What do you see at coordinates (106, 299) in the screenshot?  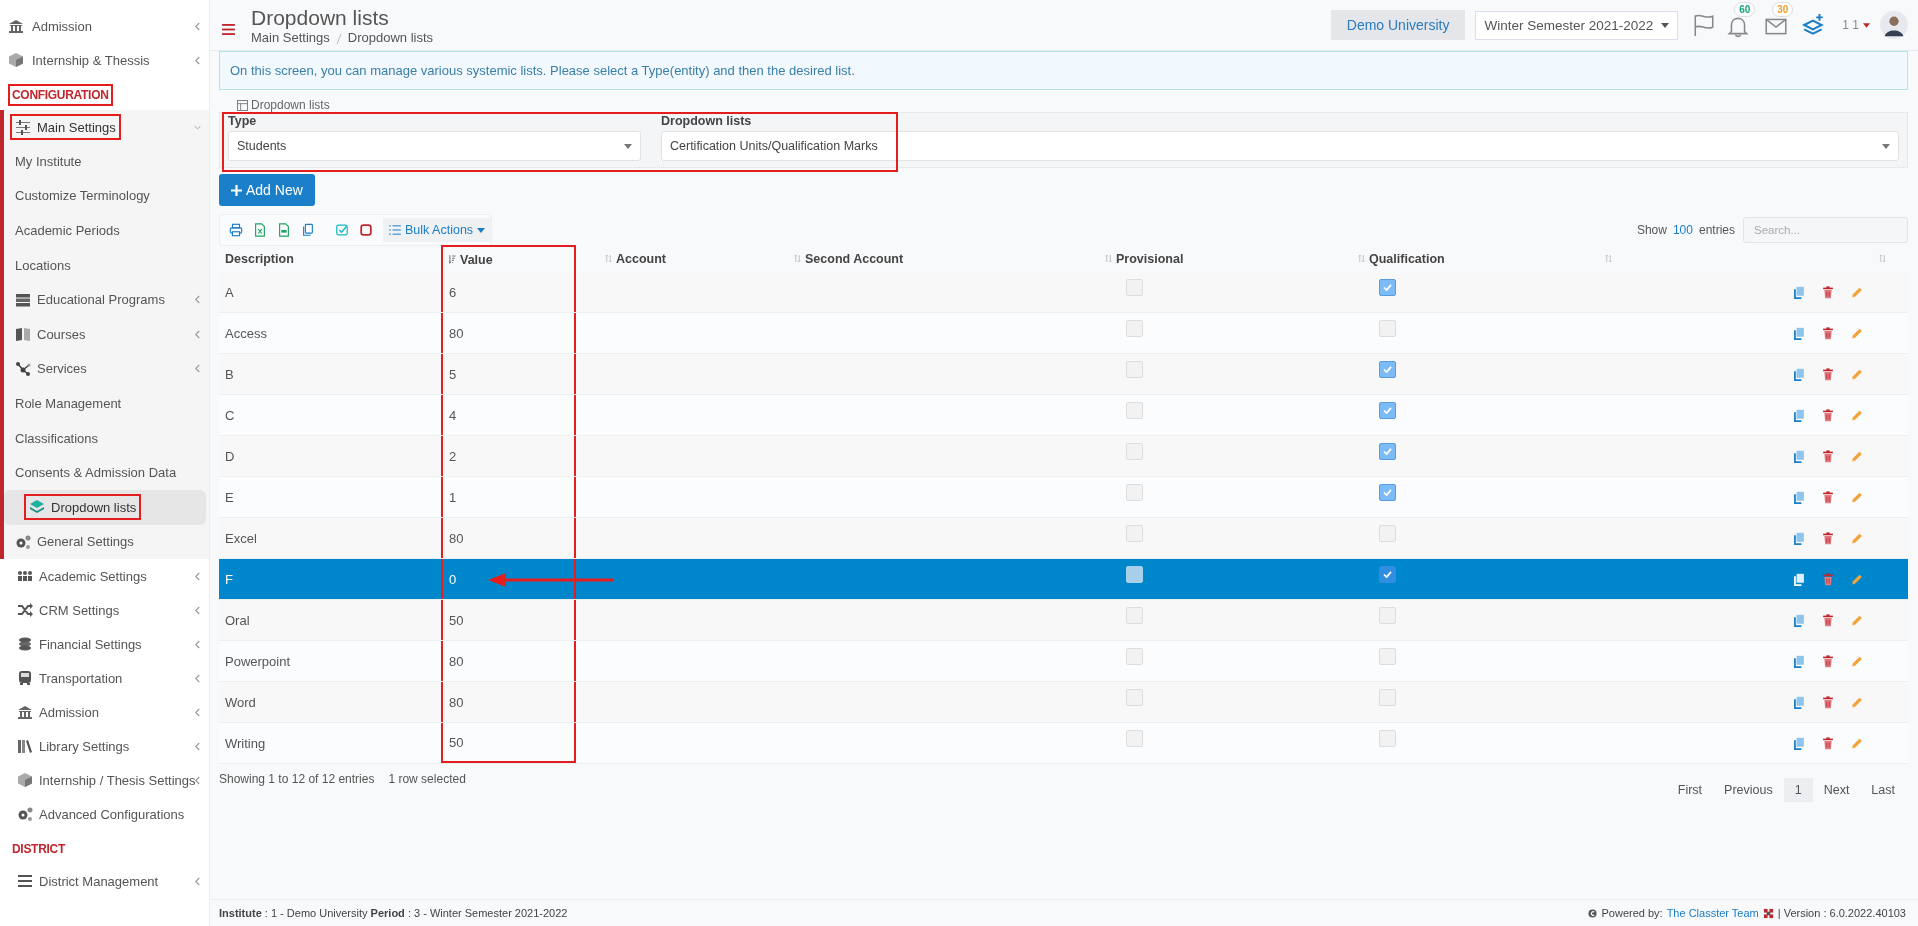 I see `submenu-item: Educational Programs` at bounding box center [106, 299].